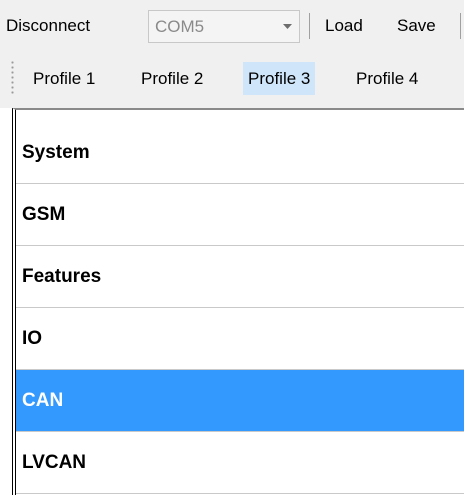 The width and height of the screenshot is (464, 495). Describe the element at coordinates (232, 79) in the screenshot. I see `profile-toolbar: Profile 1 Profile 2 Profile 3 Profile 4` at that location.